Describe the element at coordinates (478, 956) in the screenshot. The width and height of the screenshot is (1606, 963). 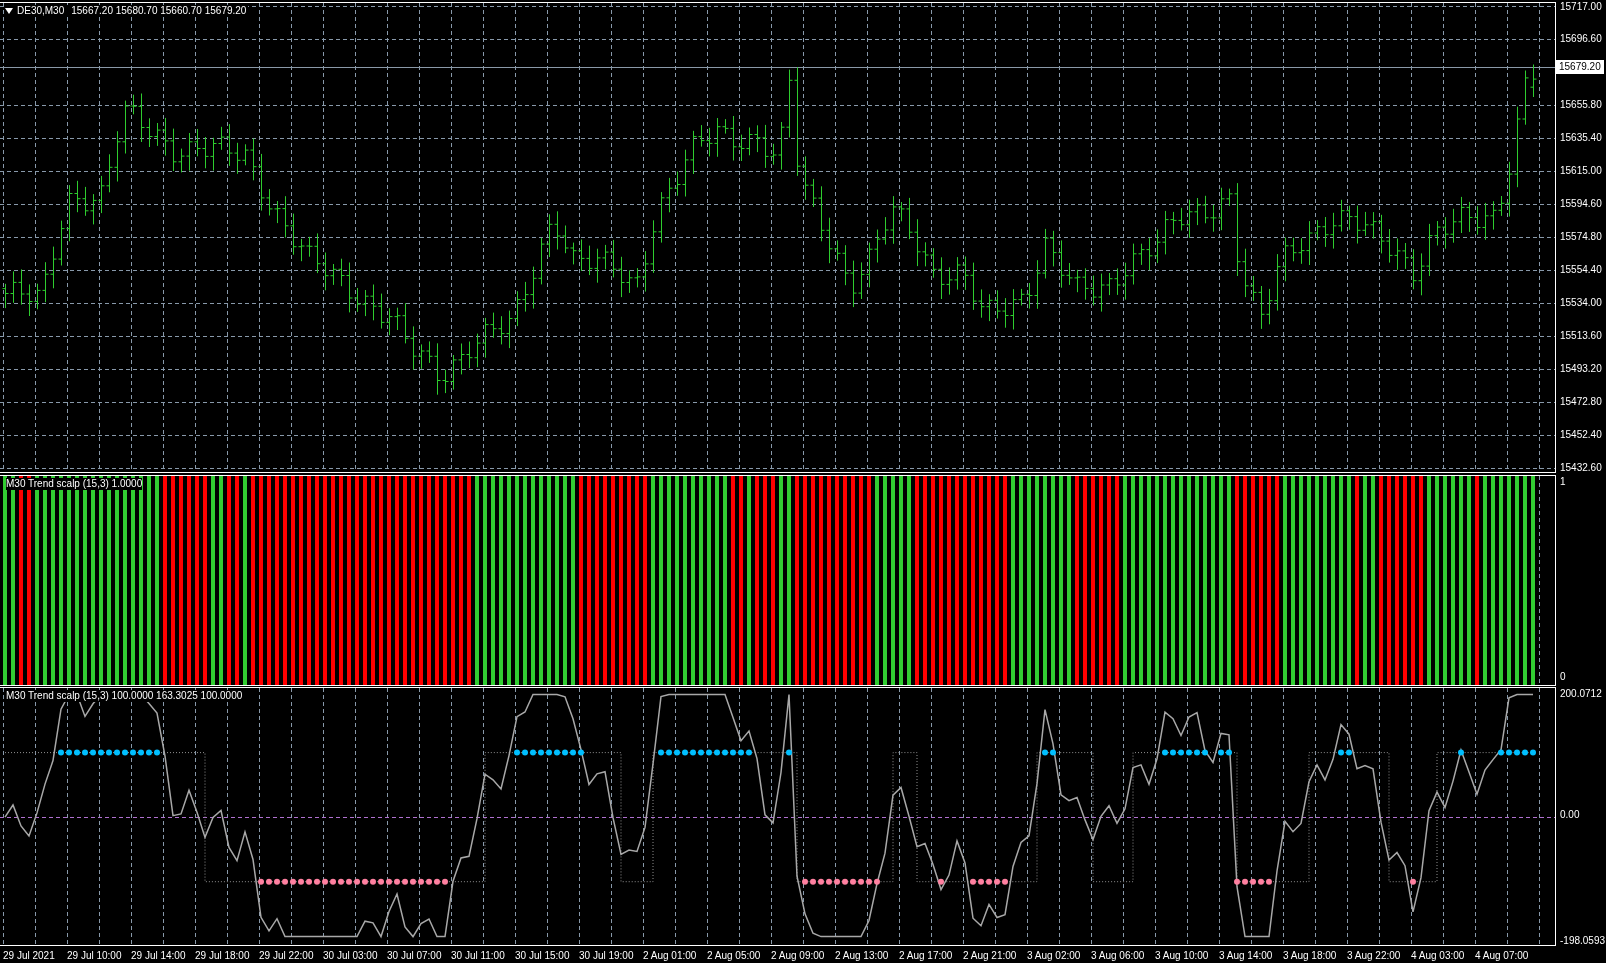
I see `time-axis-label: 30 Jul 11:00` at that location.